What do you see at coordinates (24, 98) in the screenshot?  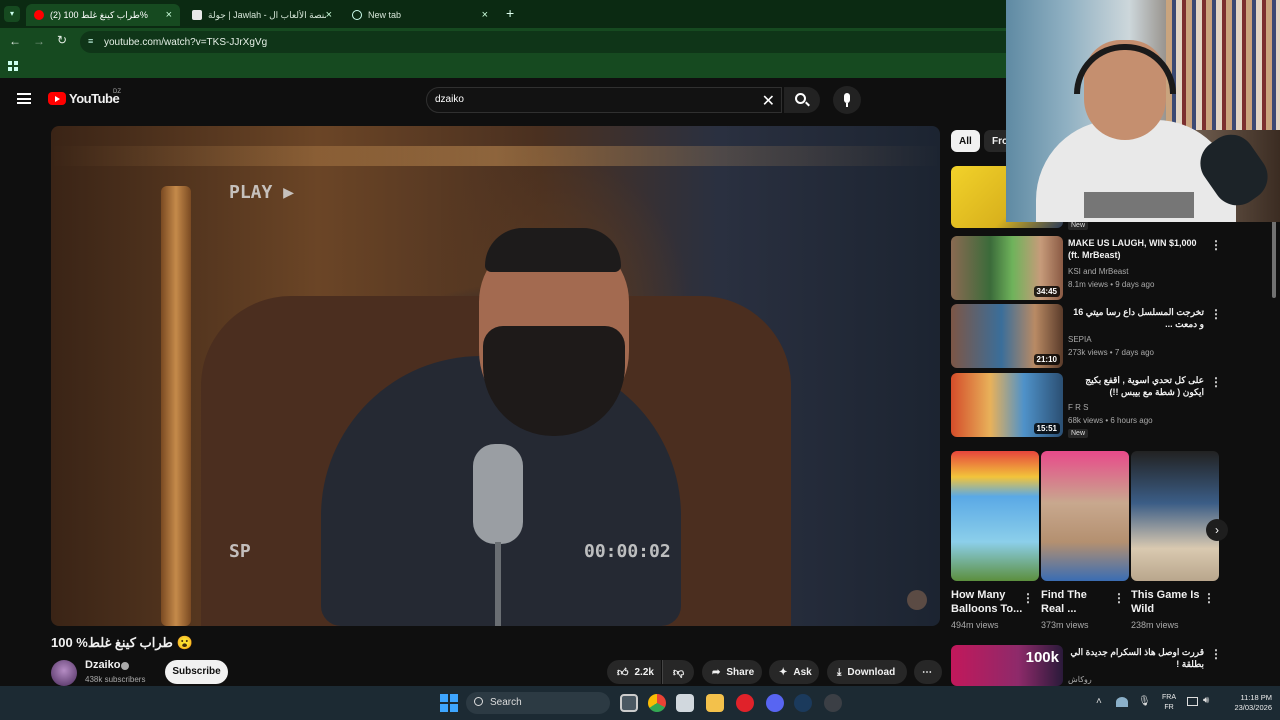 I see `hamburger-menu-icon` at bounding box center [24, 98].